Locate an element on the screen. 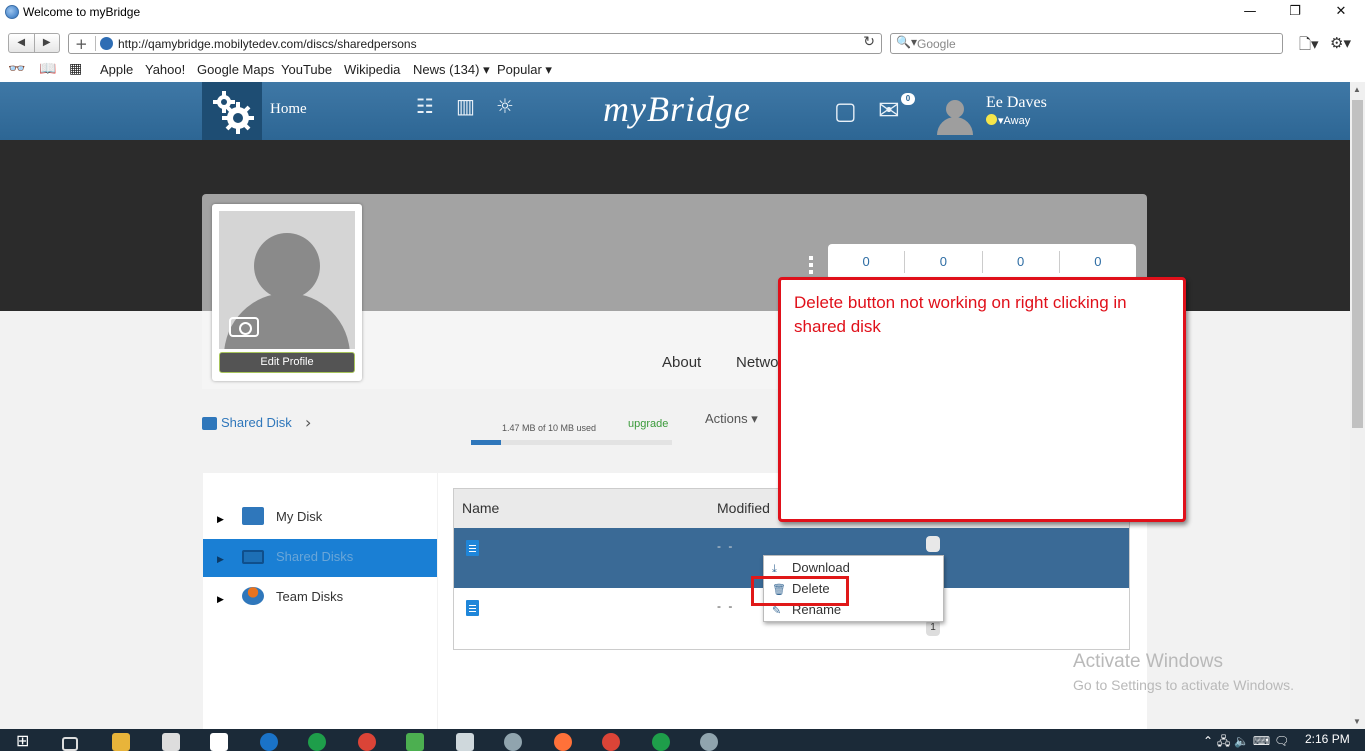 Image resolution: width=1365 pixels, height=751 pixels. bookmark-yahoo: Yahoo! is located at coordinates (165, 69).